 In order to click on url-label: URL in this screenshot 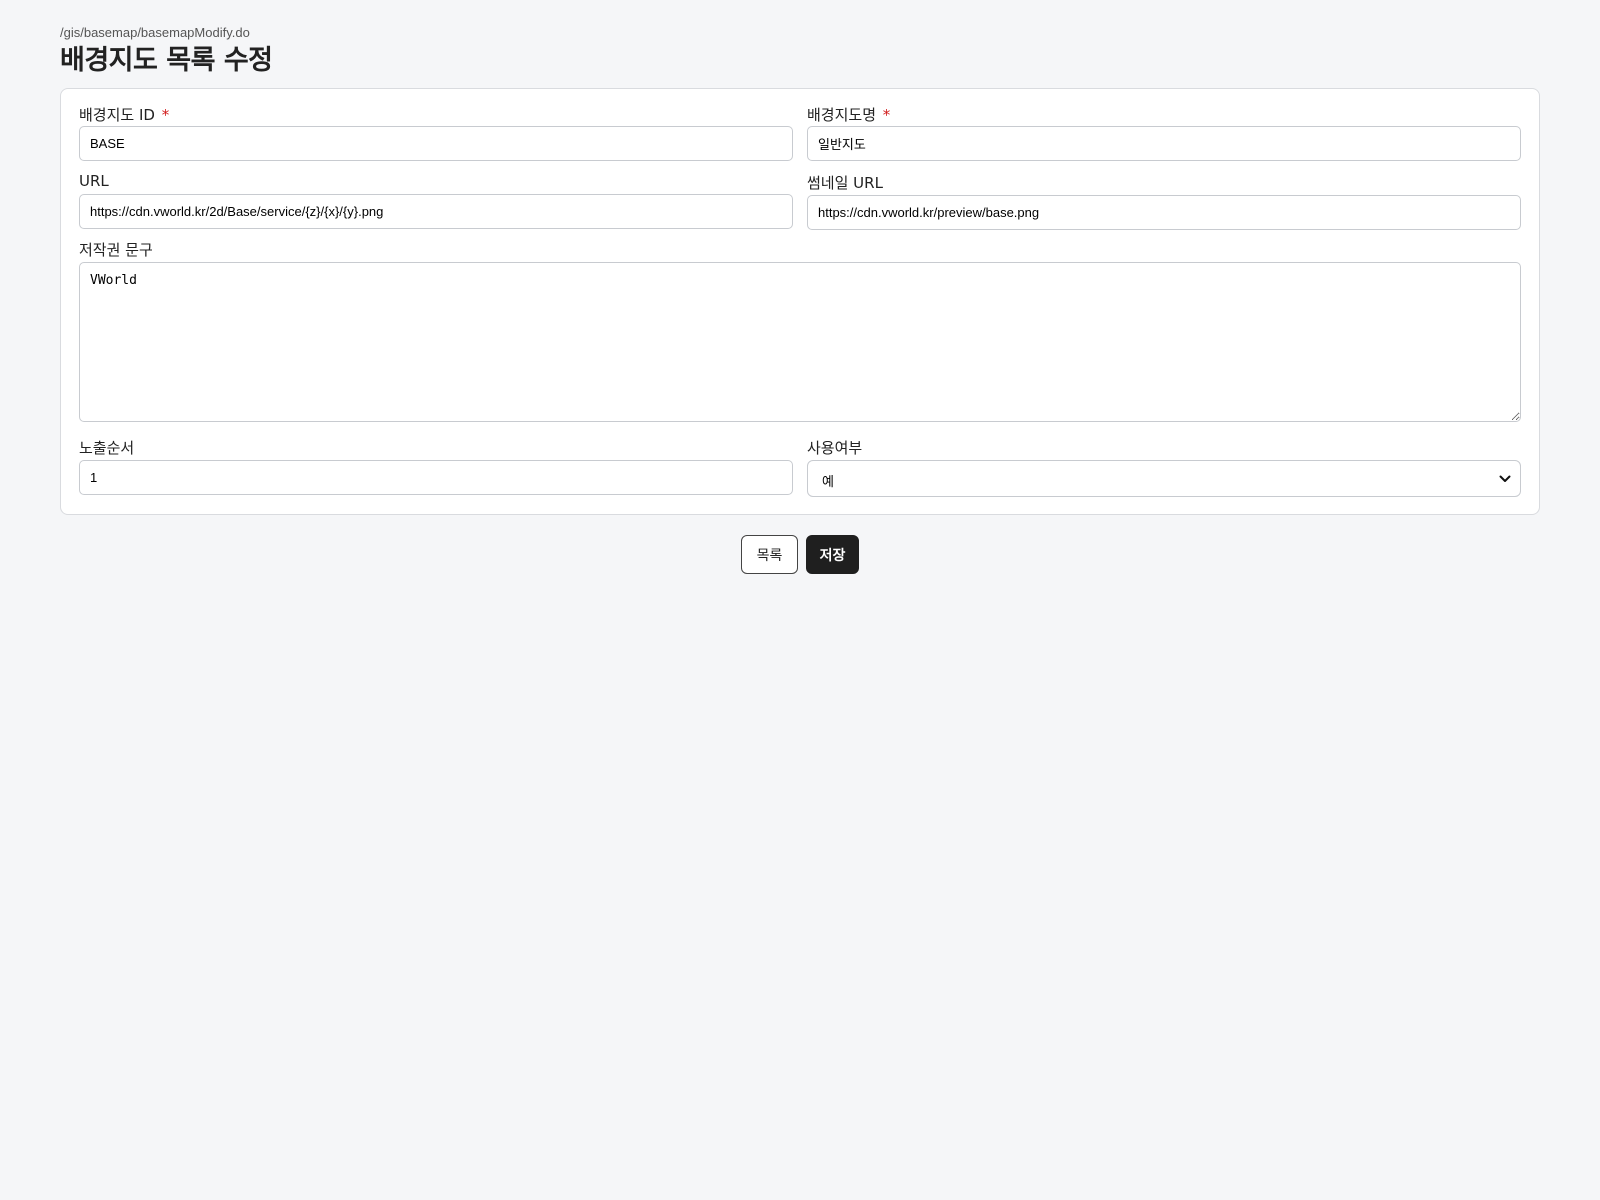, I will do `click(94, 181)`.